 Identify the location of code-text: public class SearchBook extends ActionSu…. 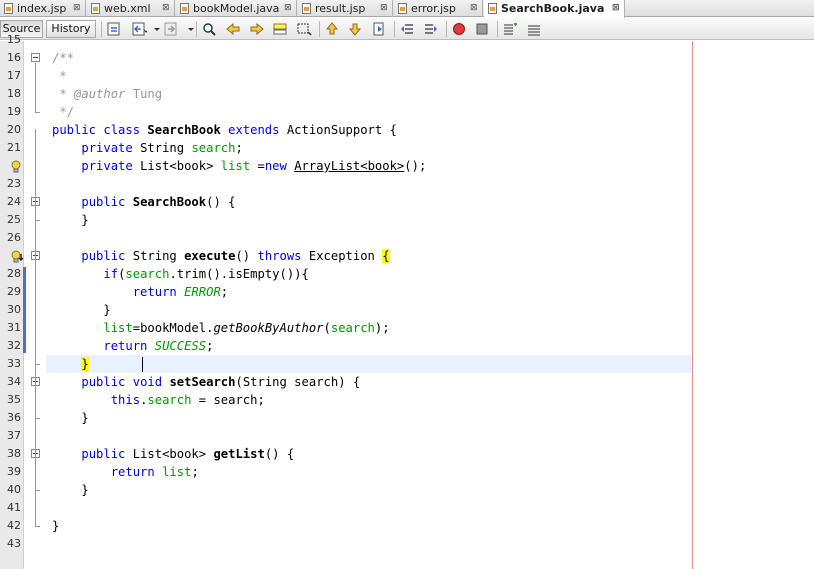
(224, 130).